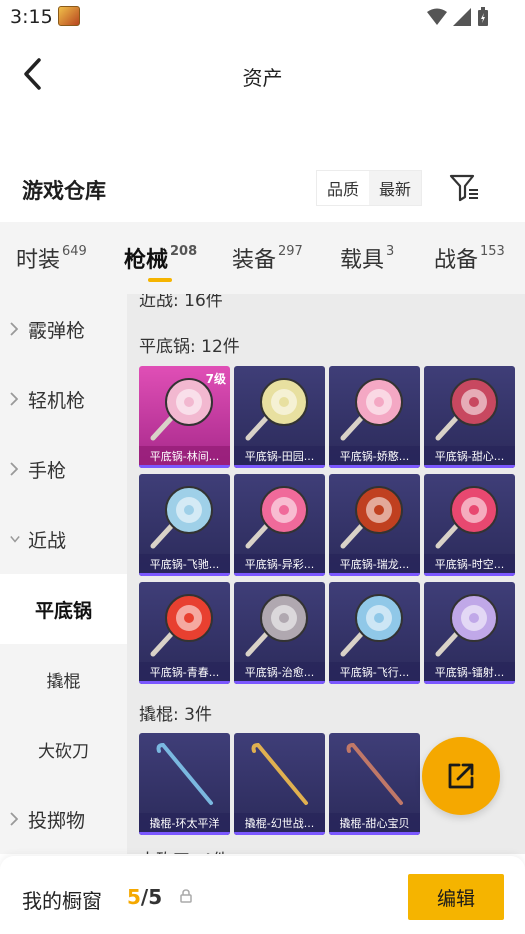 Image resolution: width=525 pixels, height=934 pixels. I want to click on external-link-icon, so click(461, 776).